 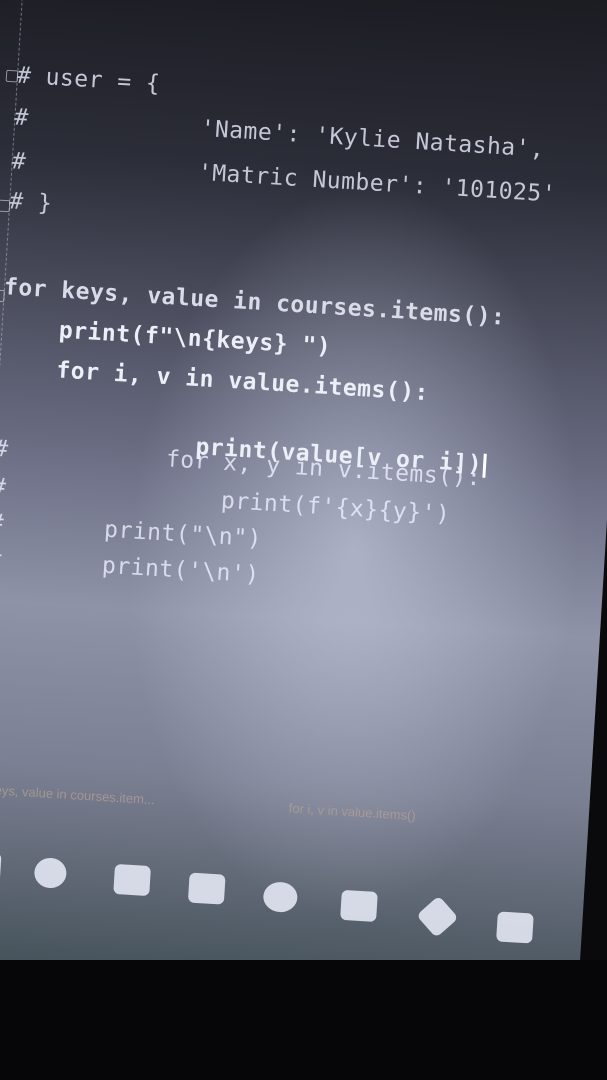 I want to click on code-line: print(f"\n{keys} "), so click(x=166, y=337).